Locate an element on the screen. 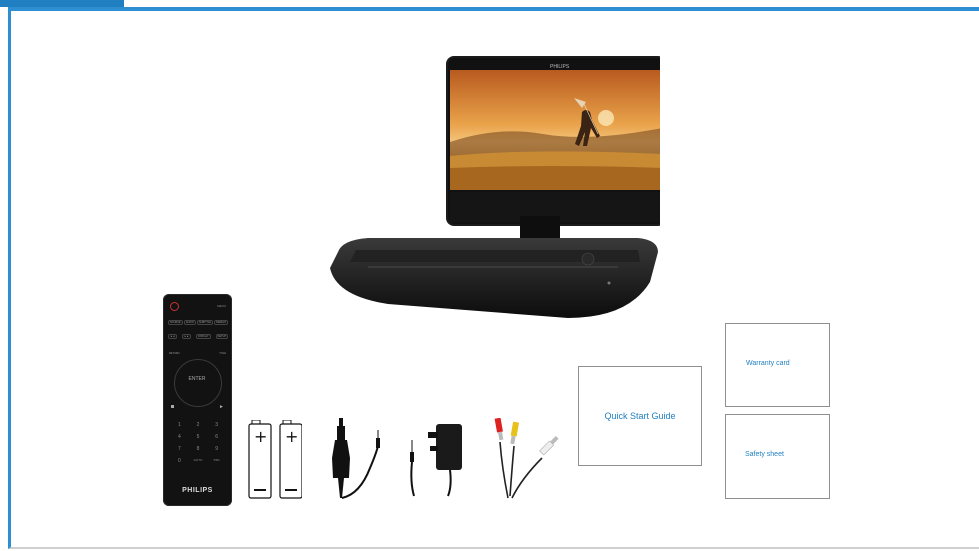  stop-icon is located at coordinates (172, 406).